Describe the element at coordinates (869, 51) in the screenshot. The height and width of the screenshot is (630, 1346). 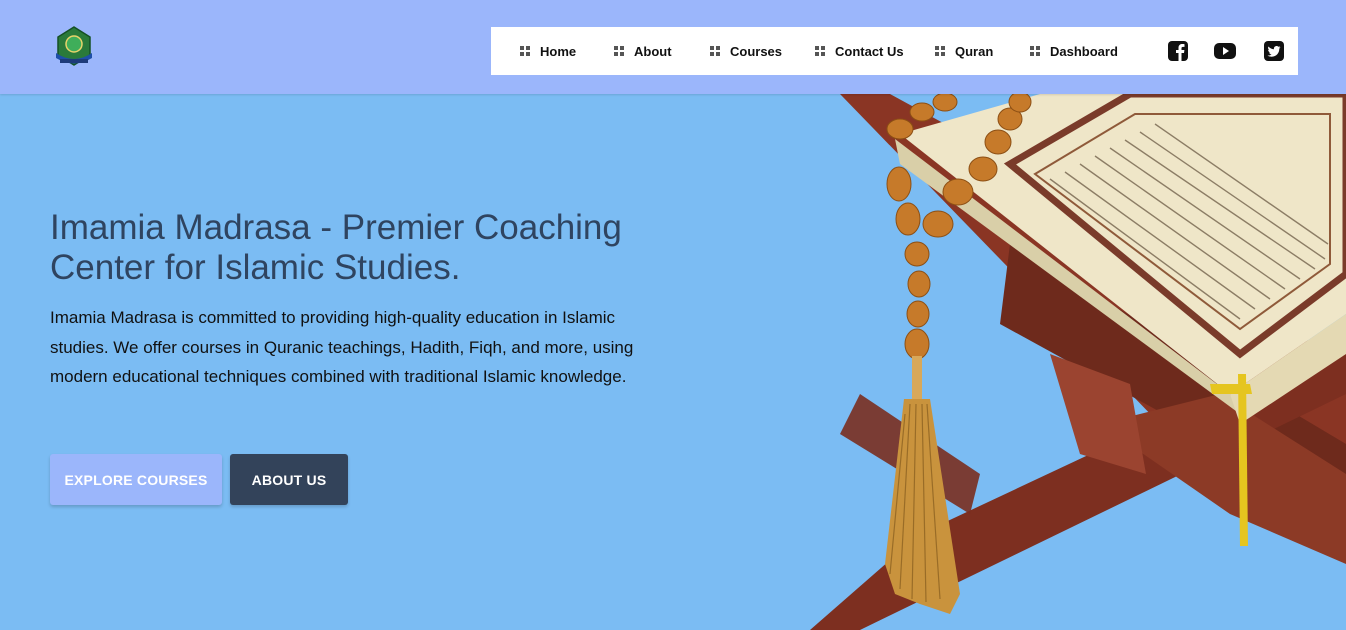
I see `nav-contact-us-label: Contact Us` at that location.